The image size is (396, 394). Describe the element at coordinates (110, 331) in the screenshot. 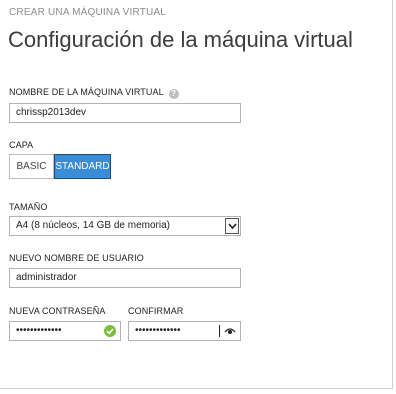

I see `check-circle-icon` at that location.